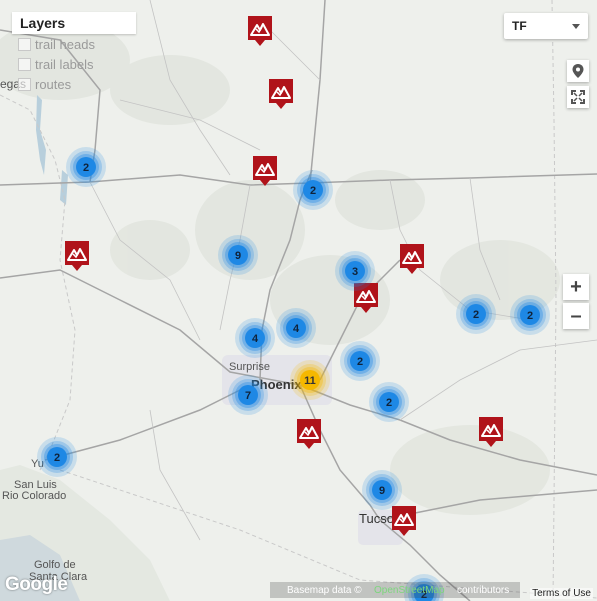  I want to click on cluster-count: 7, so click(248, 396).